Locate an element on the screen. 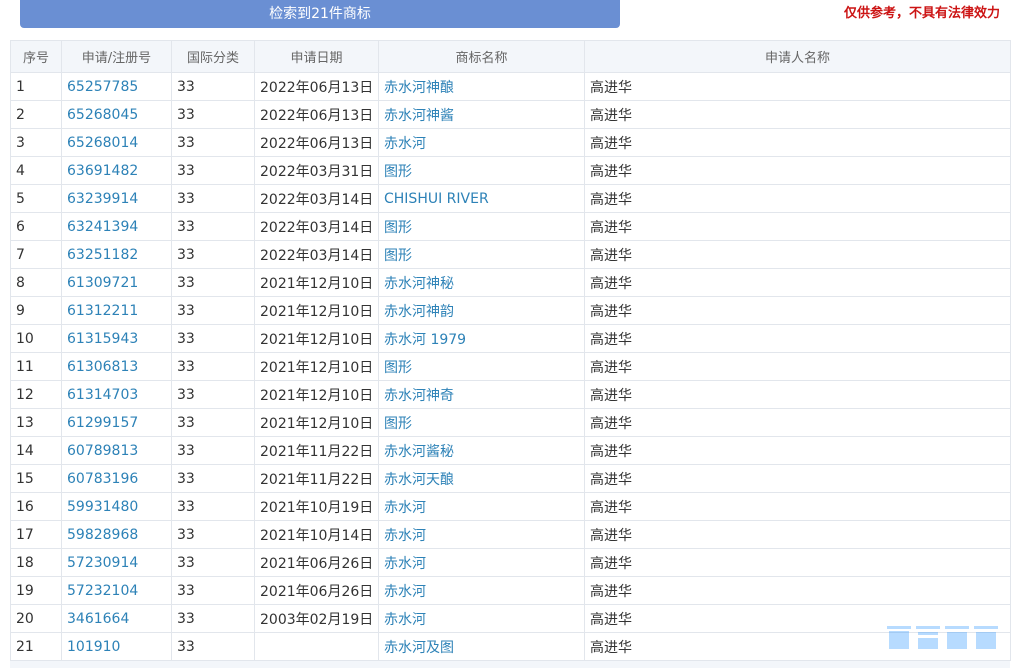 The height and width of the screenshot is (668, 1015). cell-reg-number-link: 63241394 is located at coordinates (116, 226).